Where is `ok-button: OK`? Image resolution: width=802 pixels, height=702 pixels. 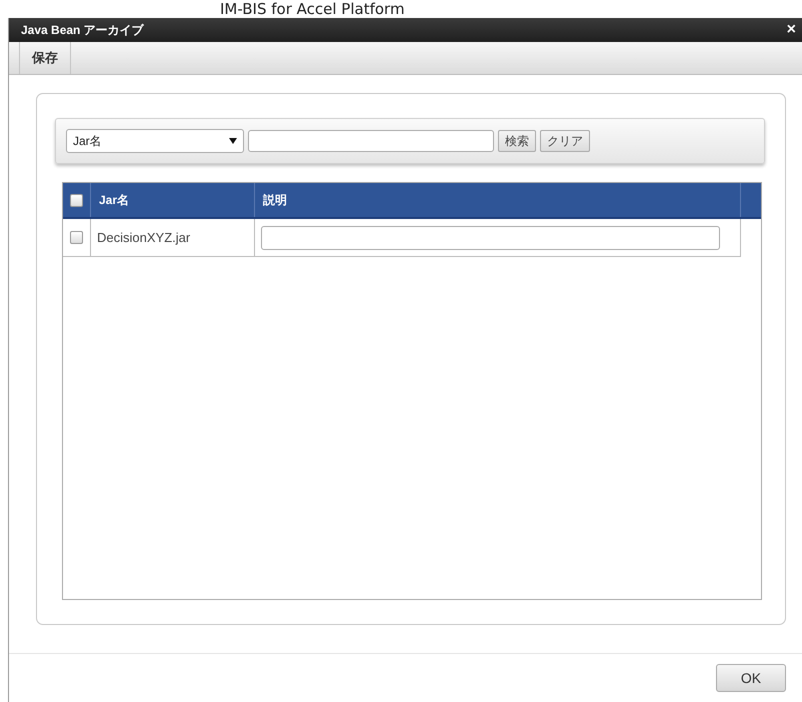 ok-button: OK is located at coordinates (751, 678).